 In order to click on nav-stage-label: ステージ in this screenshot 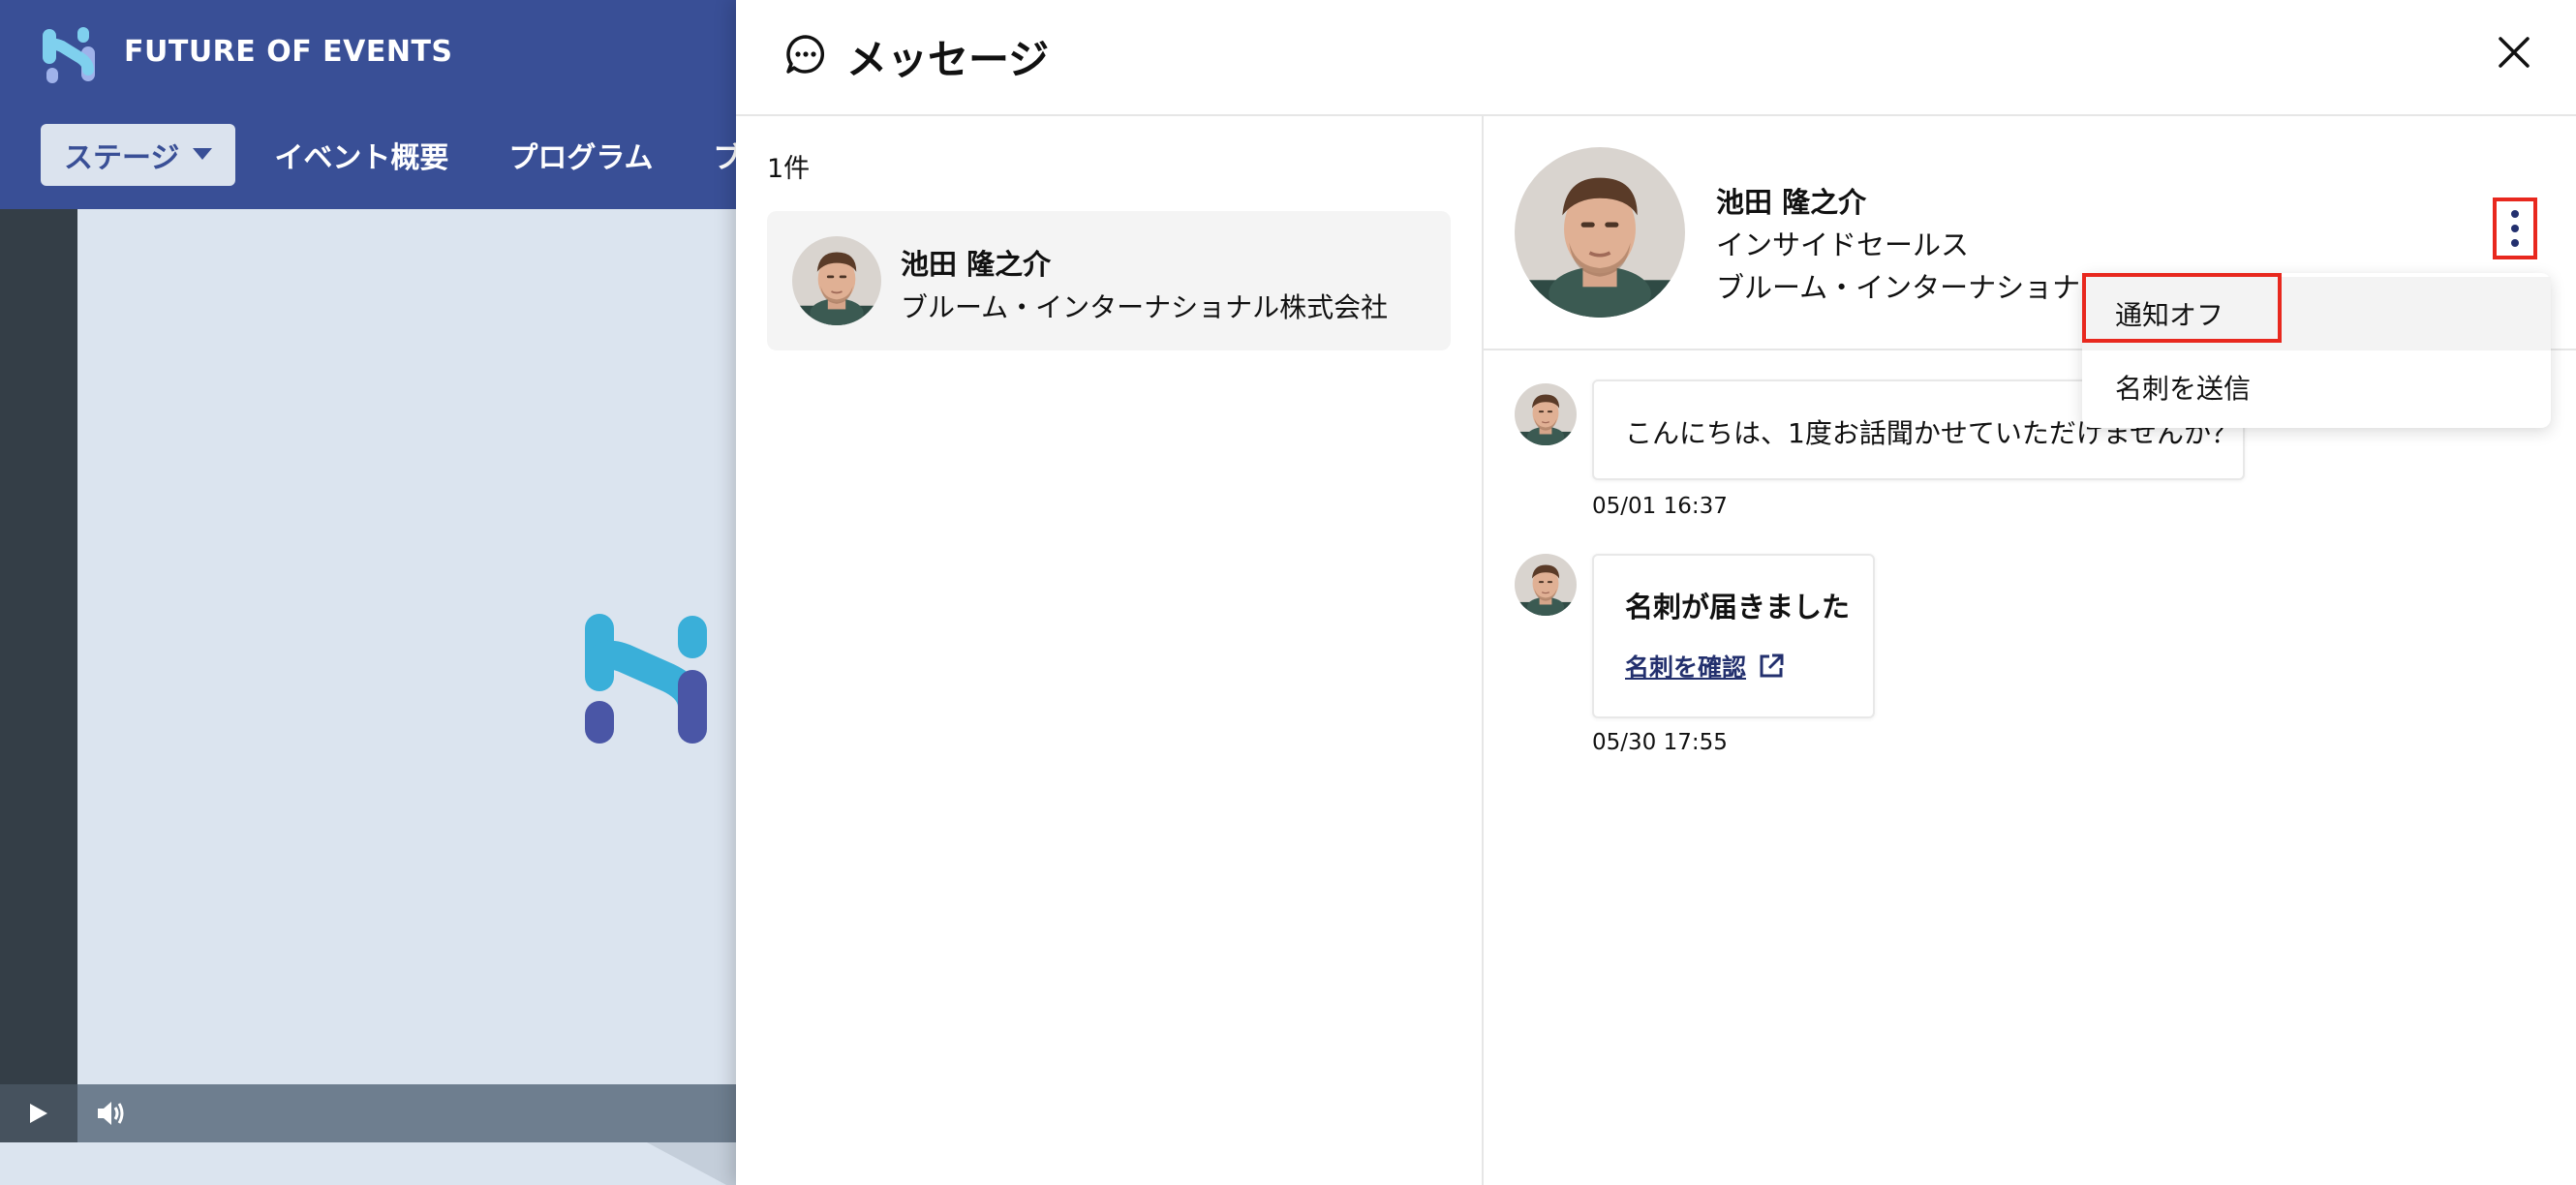, I will do `click(122, 158)`.